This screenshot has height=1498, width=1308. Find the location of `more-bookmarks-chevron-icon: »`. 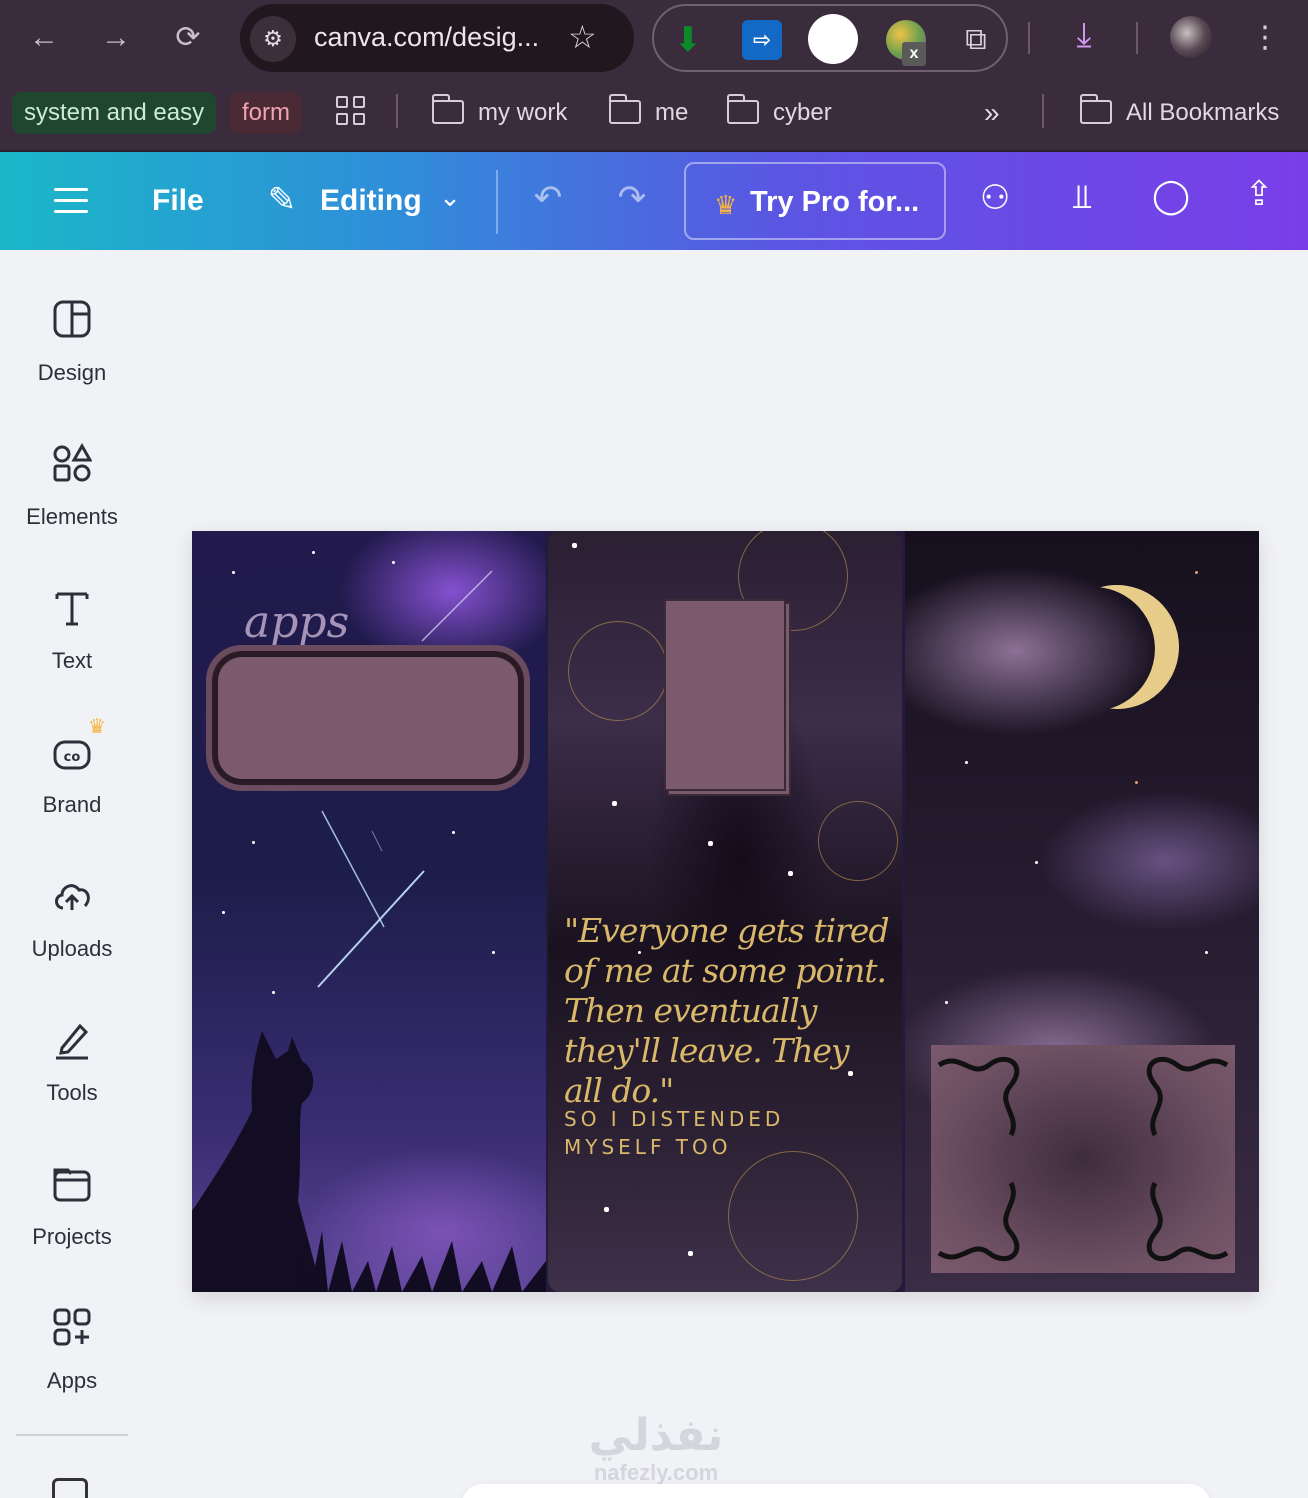

more-bookmarks-chevron-icon: » is located at coordinates (992, 113).